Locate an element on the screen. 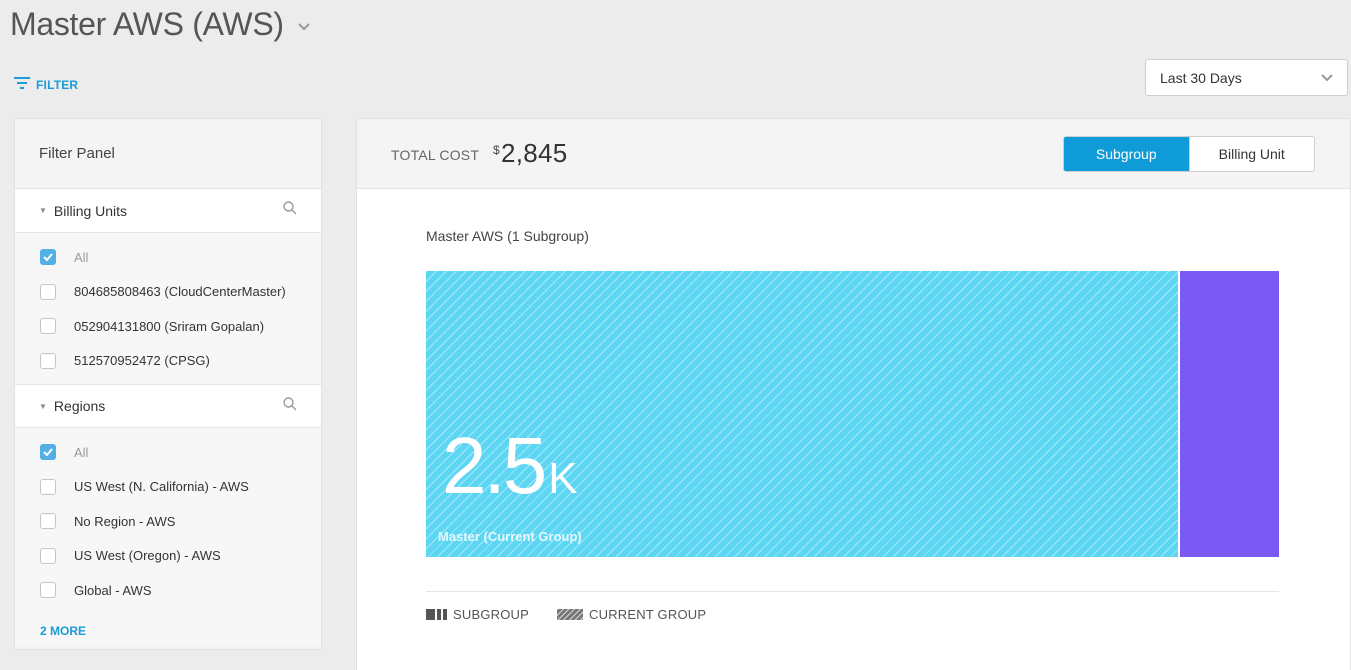 The width and height of the screenshot is (1351, 670). current-group-value-unit: K is located at coordinates (563, 478).